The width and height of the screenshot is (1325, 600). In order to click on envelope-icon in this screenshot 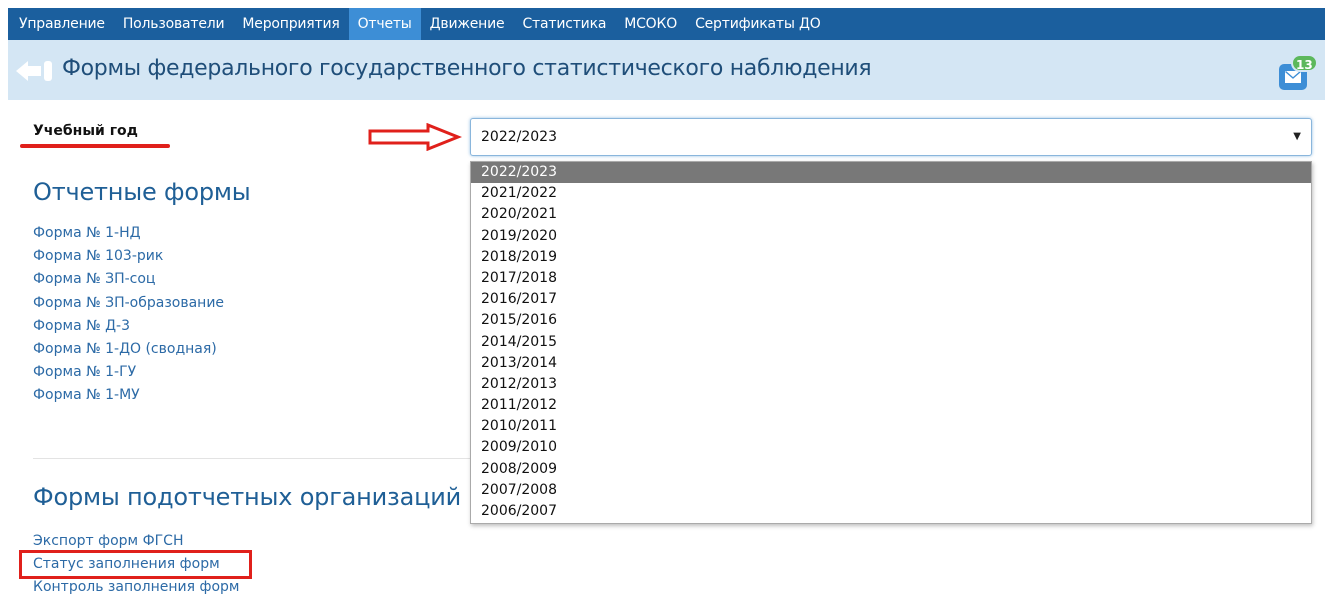, I will do `click(1293, 77)`.